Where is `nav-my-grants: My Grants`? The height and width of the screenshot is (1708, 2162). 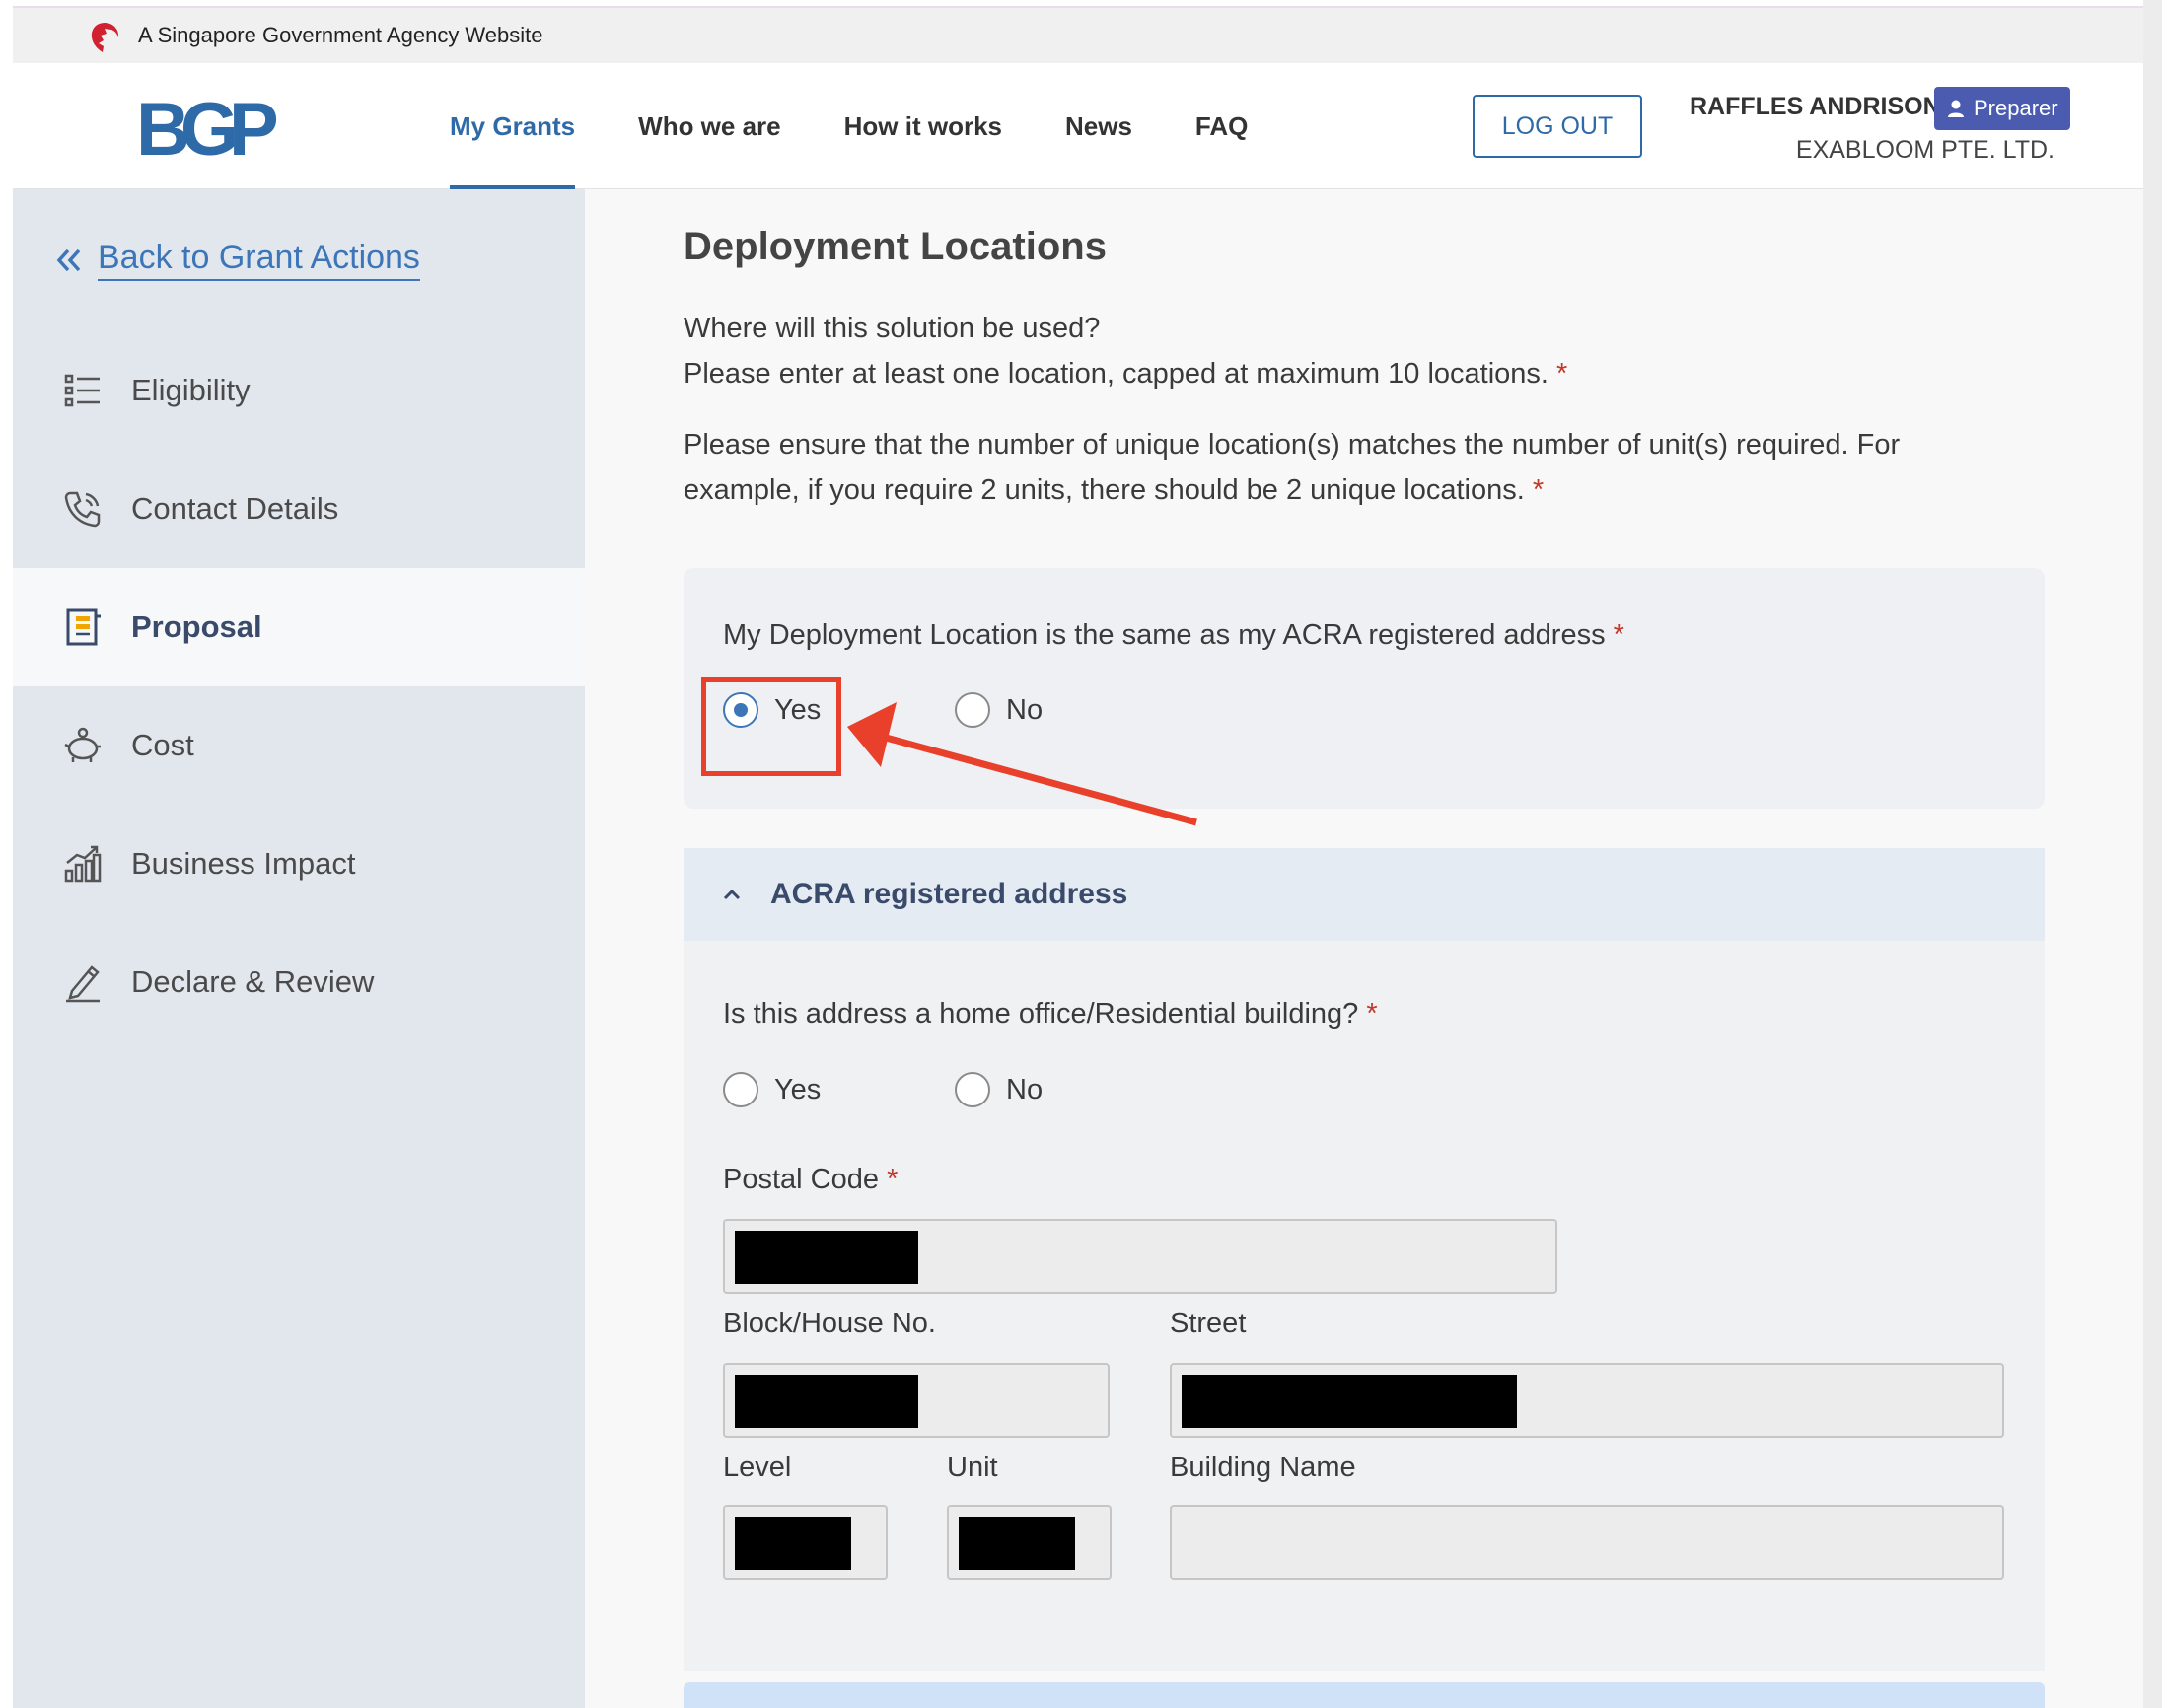 nav-my-grants: My Grants is located at coordinates (513, 126).